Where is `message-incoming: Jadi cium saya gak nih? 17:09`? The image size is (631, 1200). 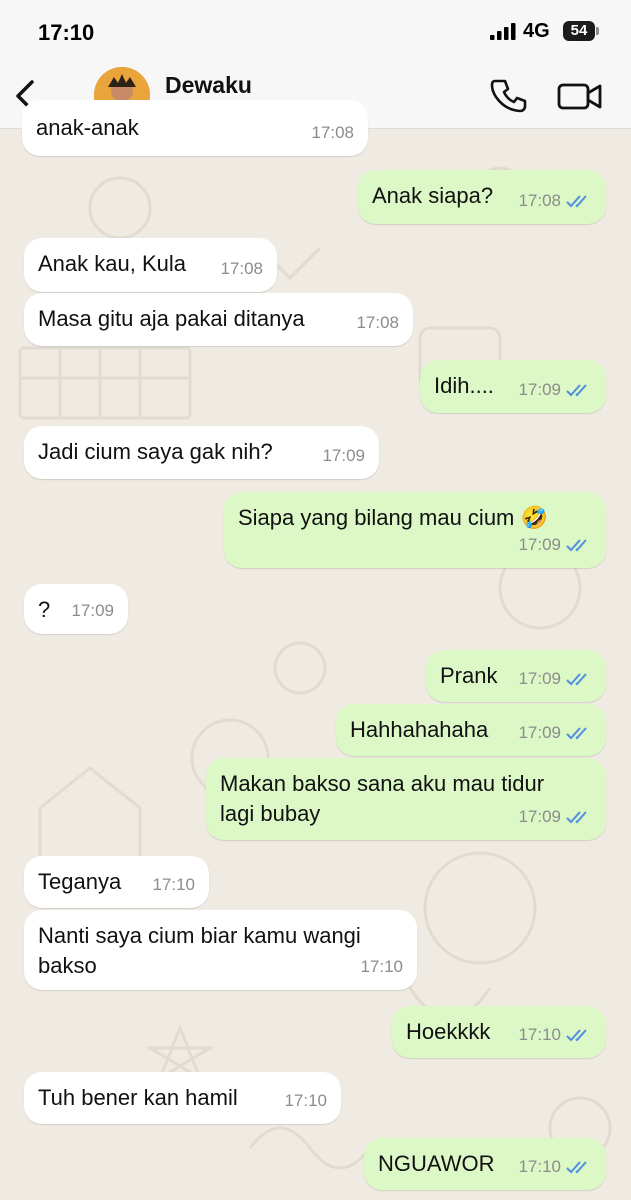 message-incoming: Jadi cium saya gak nih? 17:09 is located at coordinates (201, 452).